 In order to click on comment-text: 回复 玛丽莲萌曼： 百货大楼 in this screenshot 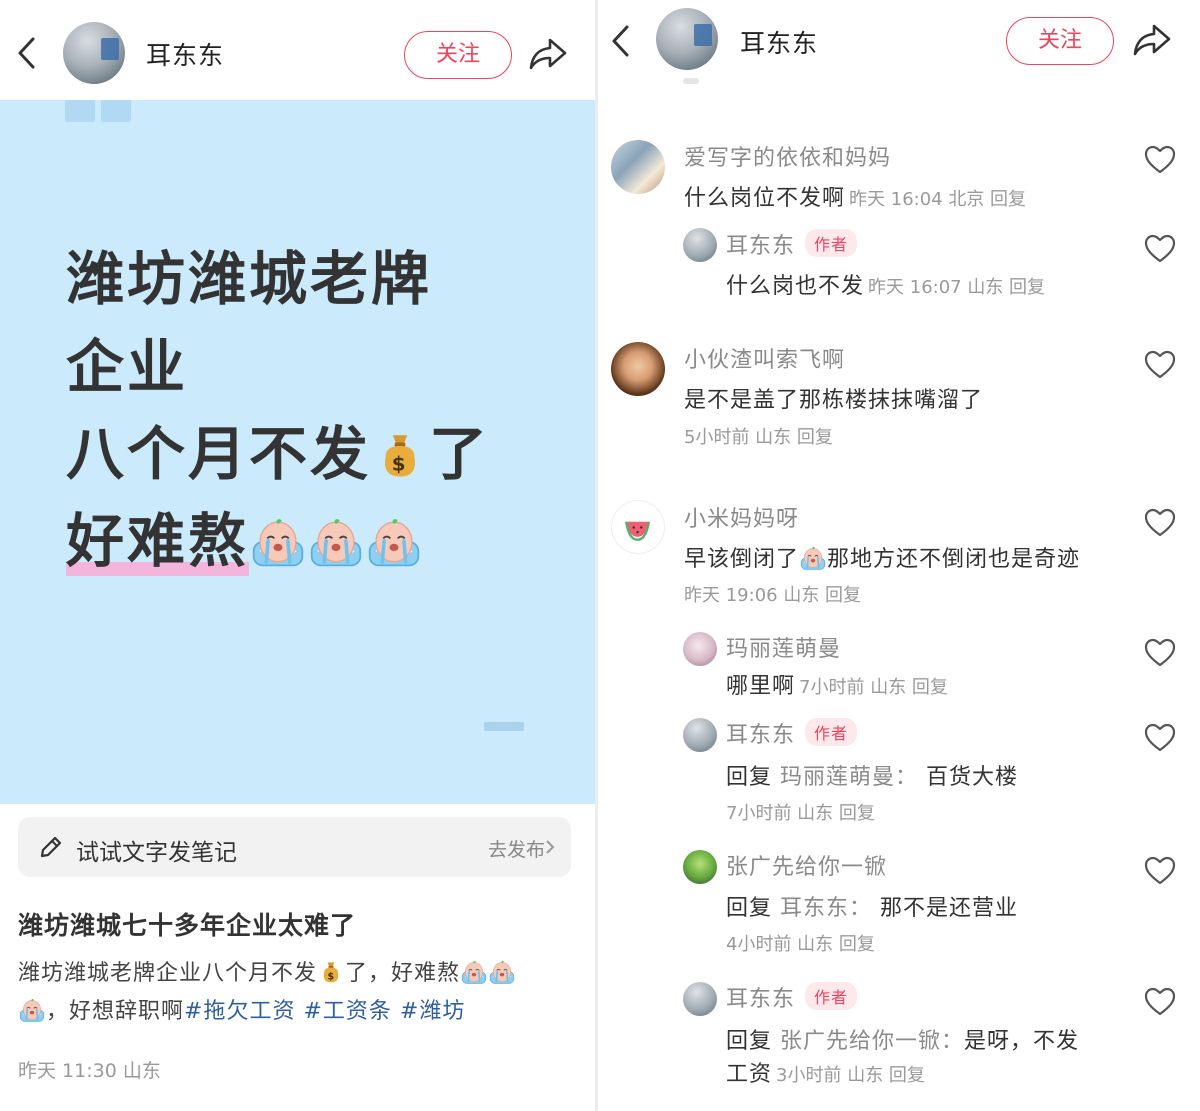, I will do `click(872, 775)`.